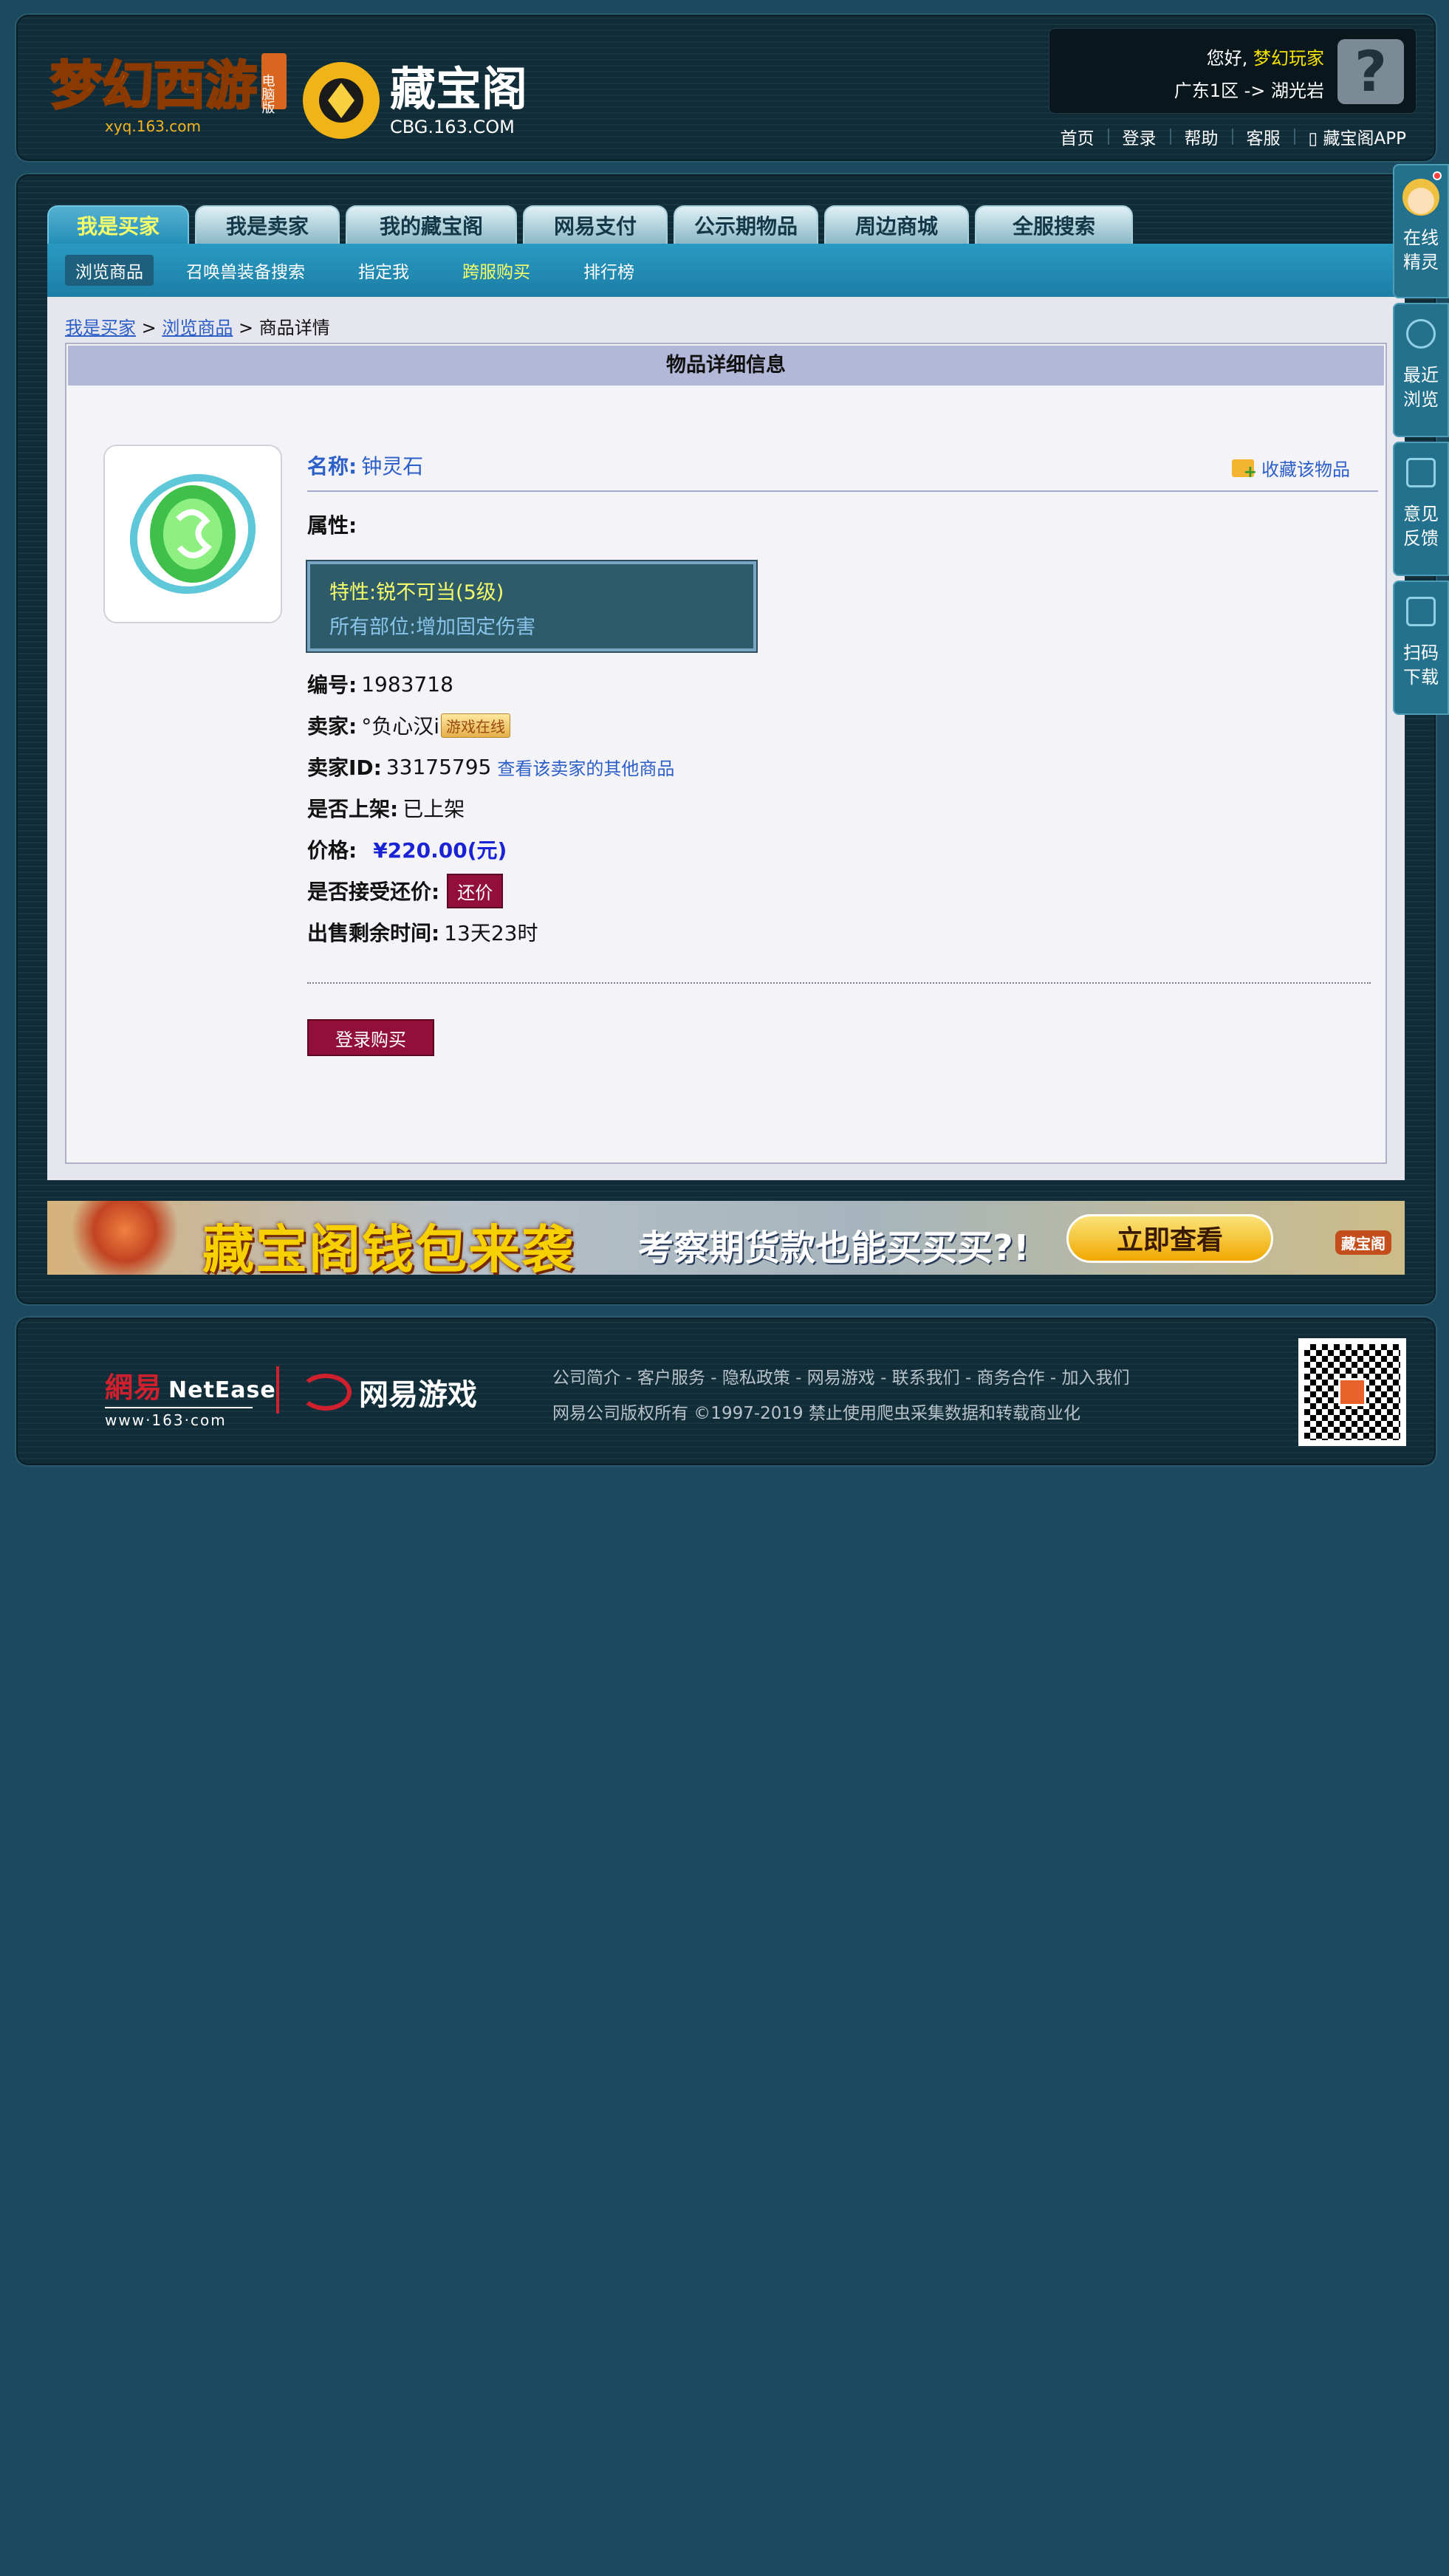 This screenshot has height=2576, width=1449. What do you see at coordinates (332, 525) in the screenshot?
I see `attr-label: 属性:` at bounding box center [332, 525].